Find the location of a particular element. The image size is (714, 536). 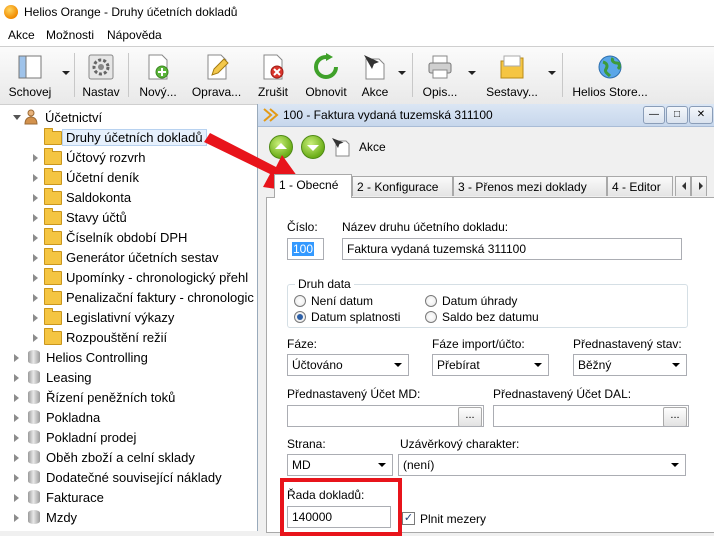

radio-datum-uhrady-label: Datum úhrady is located at coordinates (480, 301).